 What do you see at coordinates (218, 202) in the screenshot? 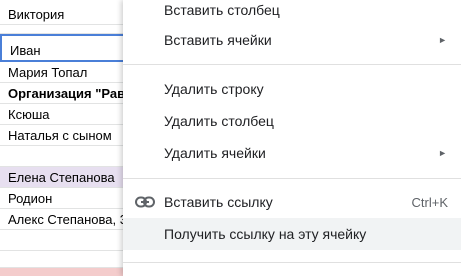
I see `menu-item-label: Вставить ссылку` at bounding box center [218, 202].